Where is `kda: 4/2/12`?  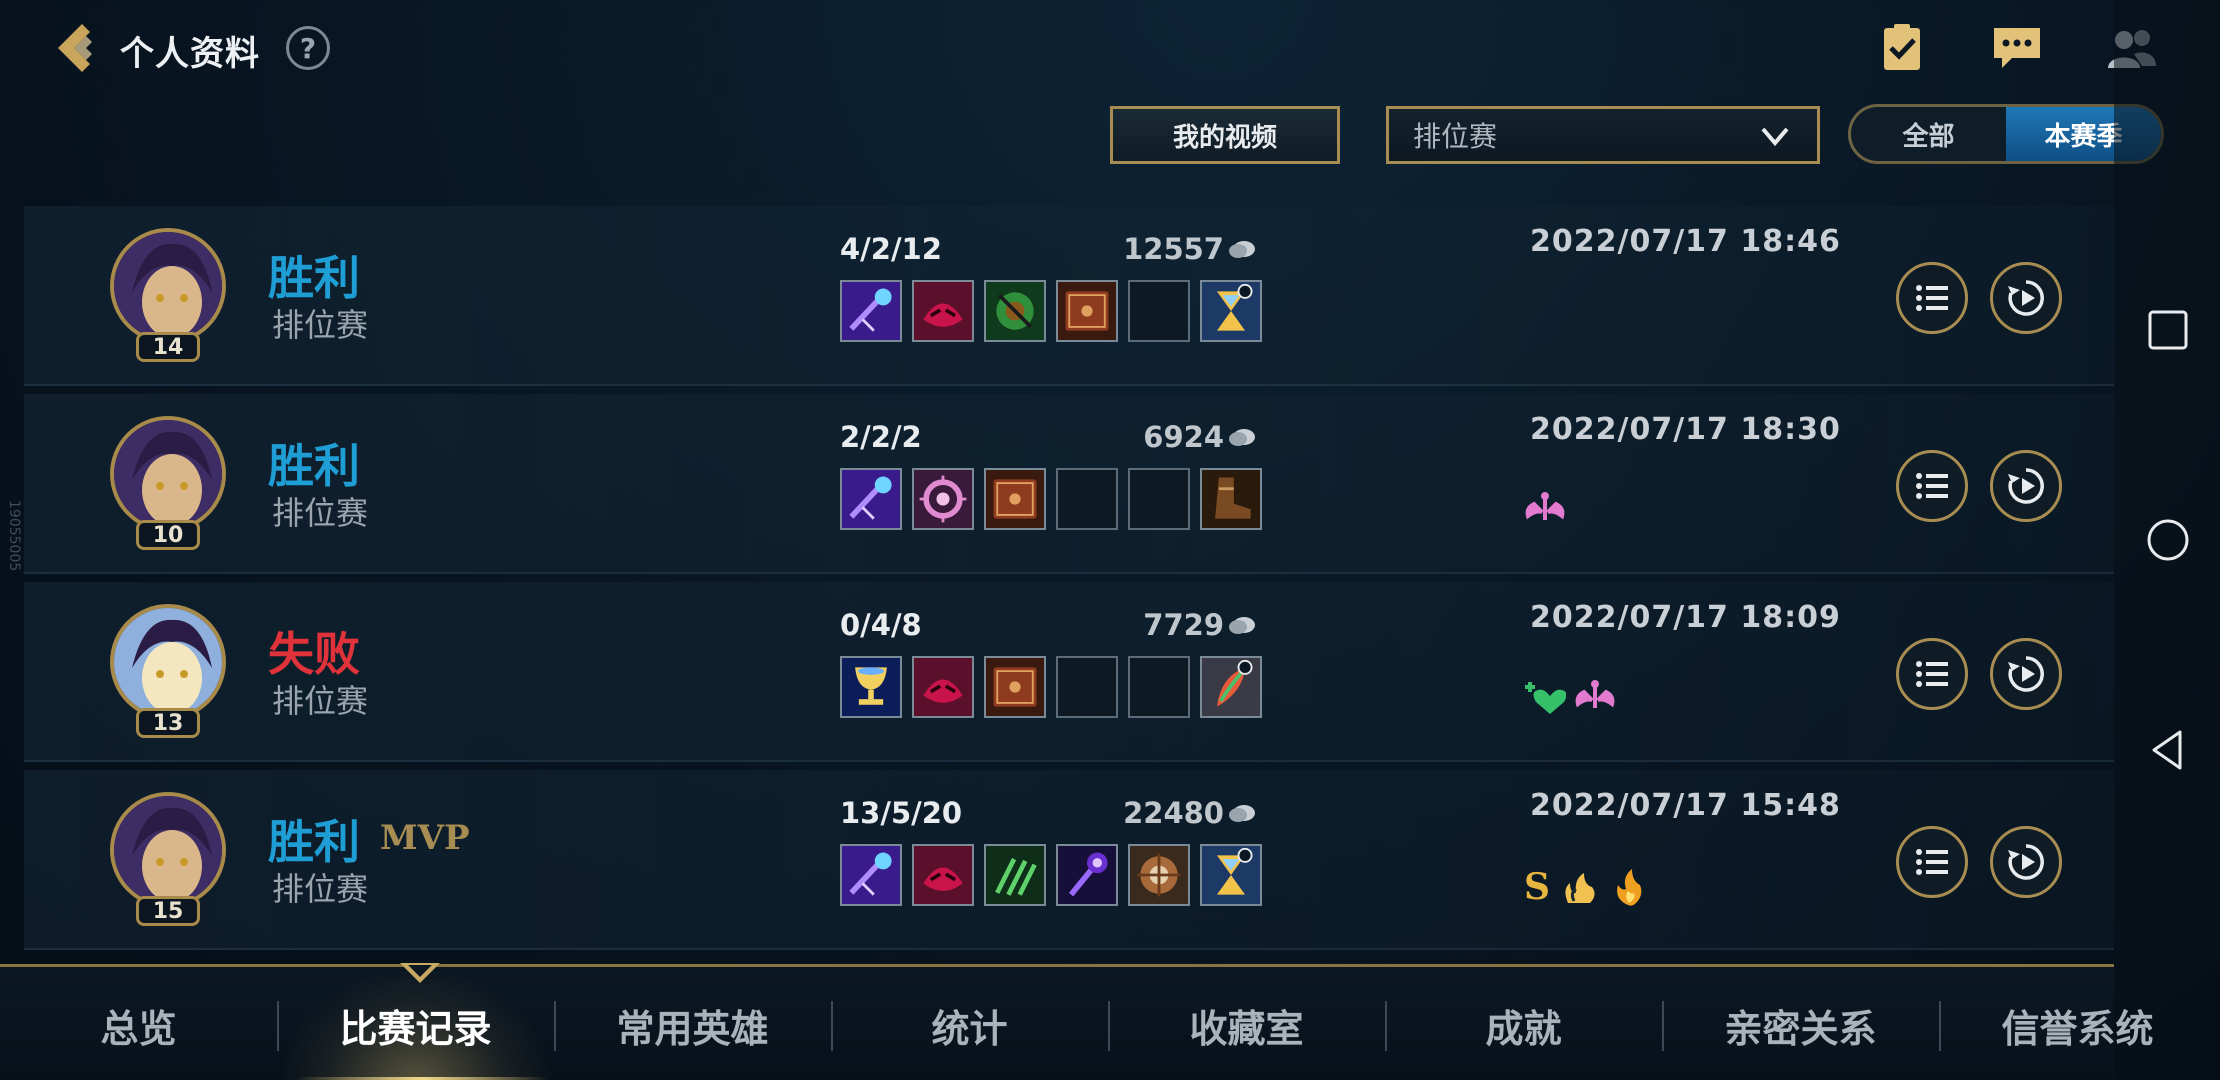 kda: 4/2/12 is located at coordinates (891, 249).